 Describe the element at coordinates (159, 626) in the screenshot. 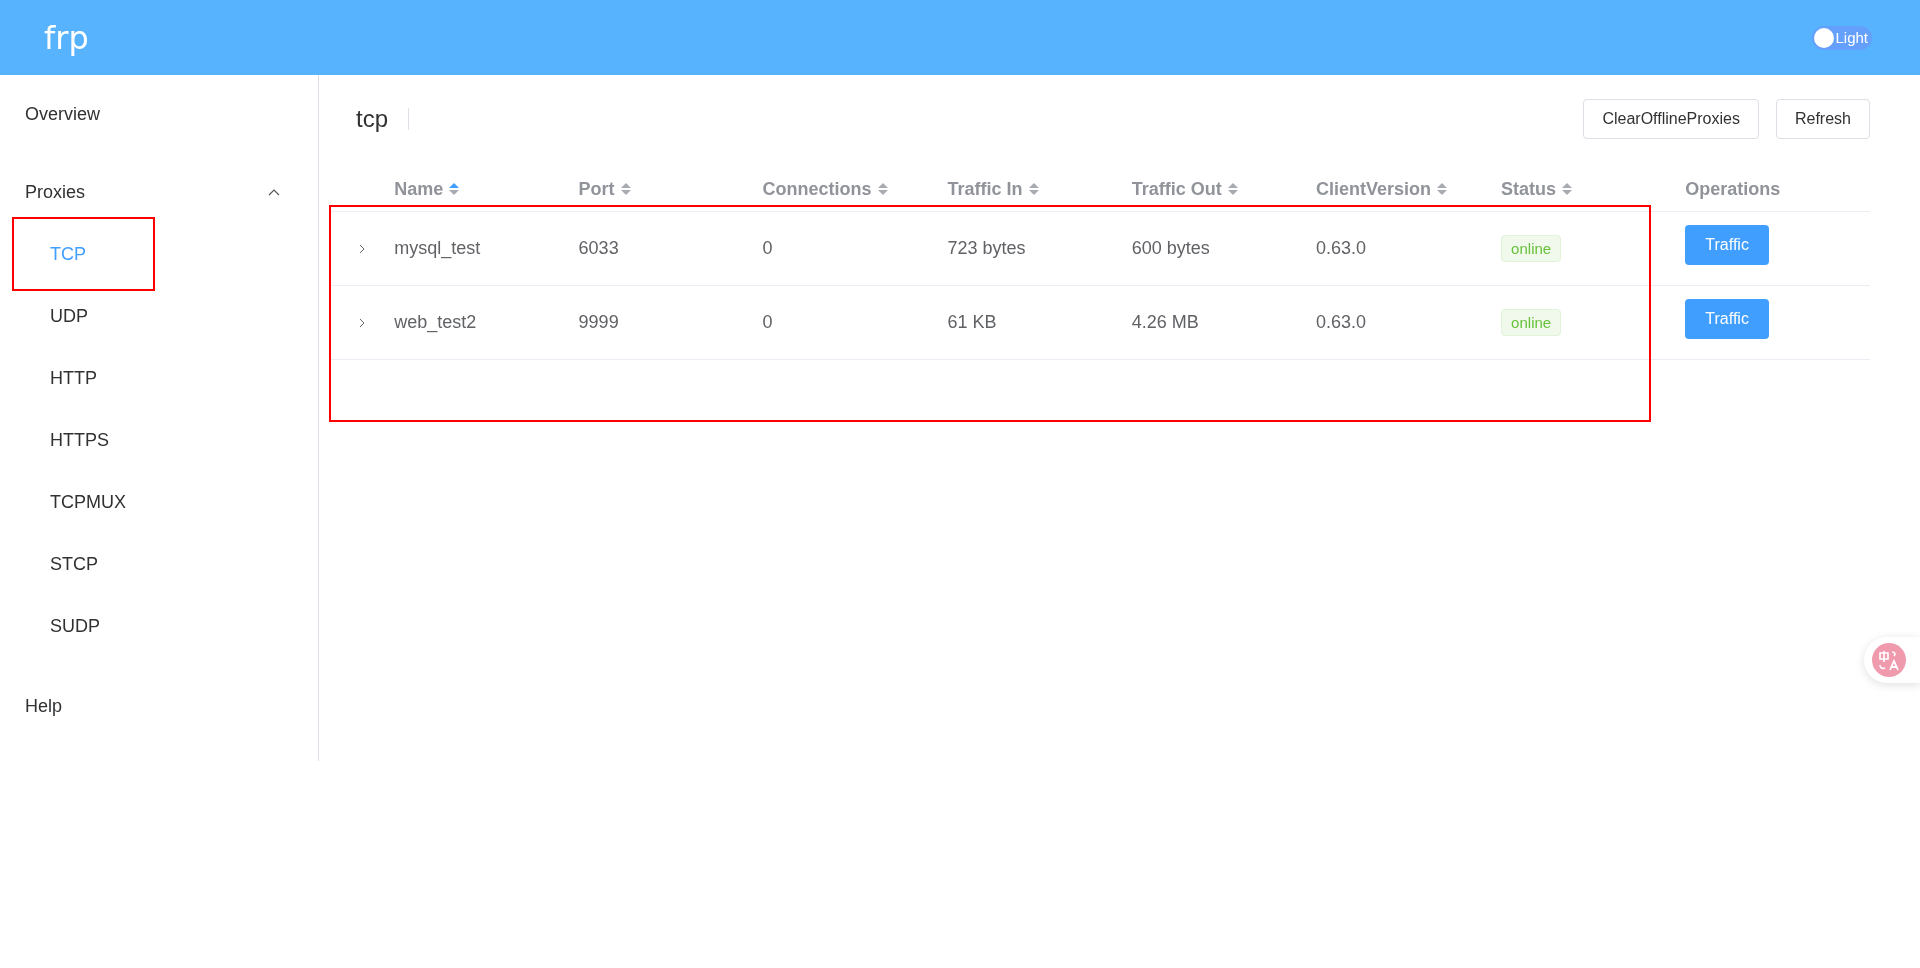

I see `submenu-item: SUDP` at that location.